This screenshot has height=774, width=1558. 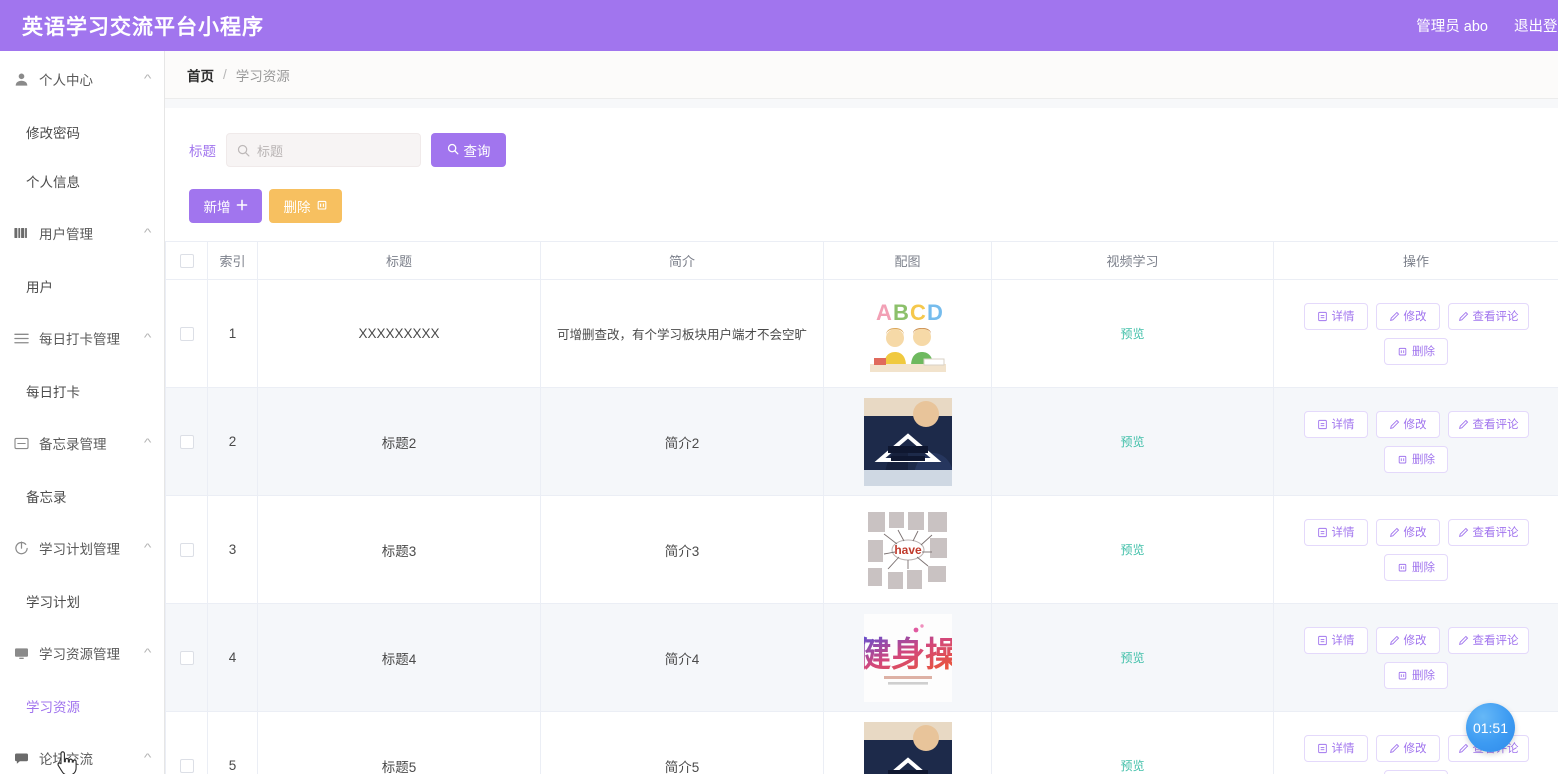 I want to click on cell-description: 简介4, so click(x=682, y=657).